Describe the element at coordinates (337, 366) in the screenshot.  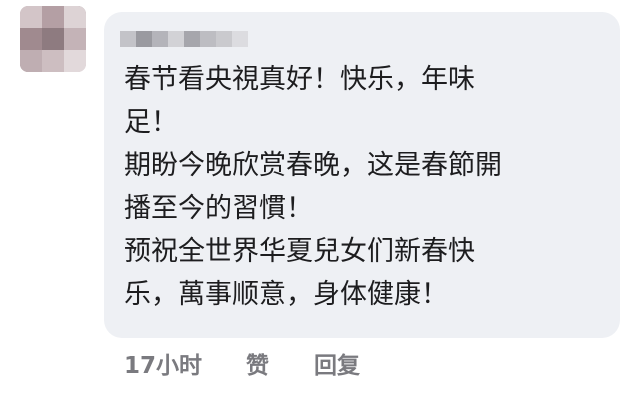
I see `reply-button: 回复` at that location.